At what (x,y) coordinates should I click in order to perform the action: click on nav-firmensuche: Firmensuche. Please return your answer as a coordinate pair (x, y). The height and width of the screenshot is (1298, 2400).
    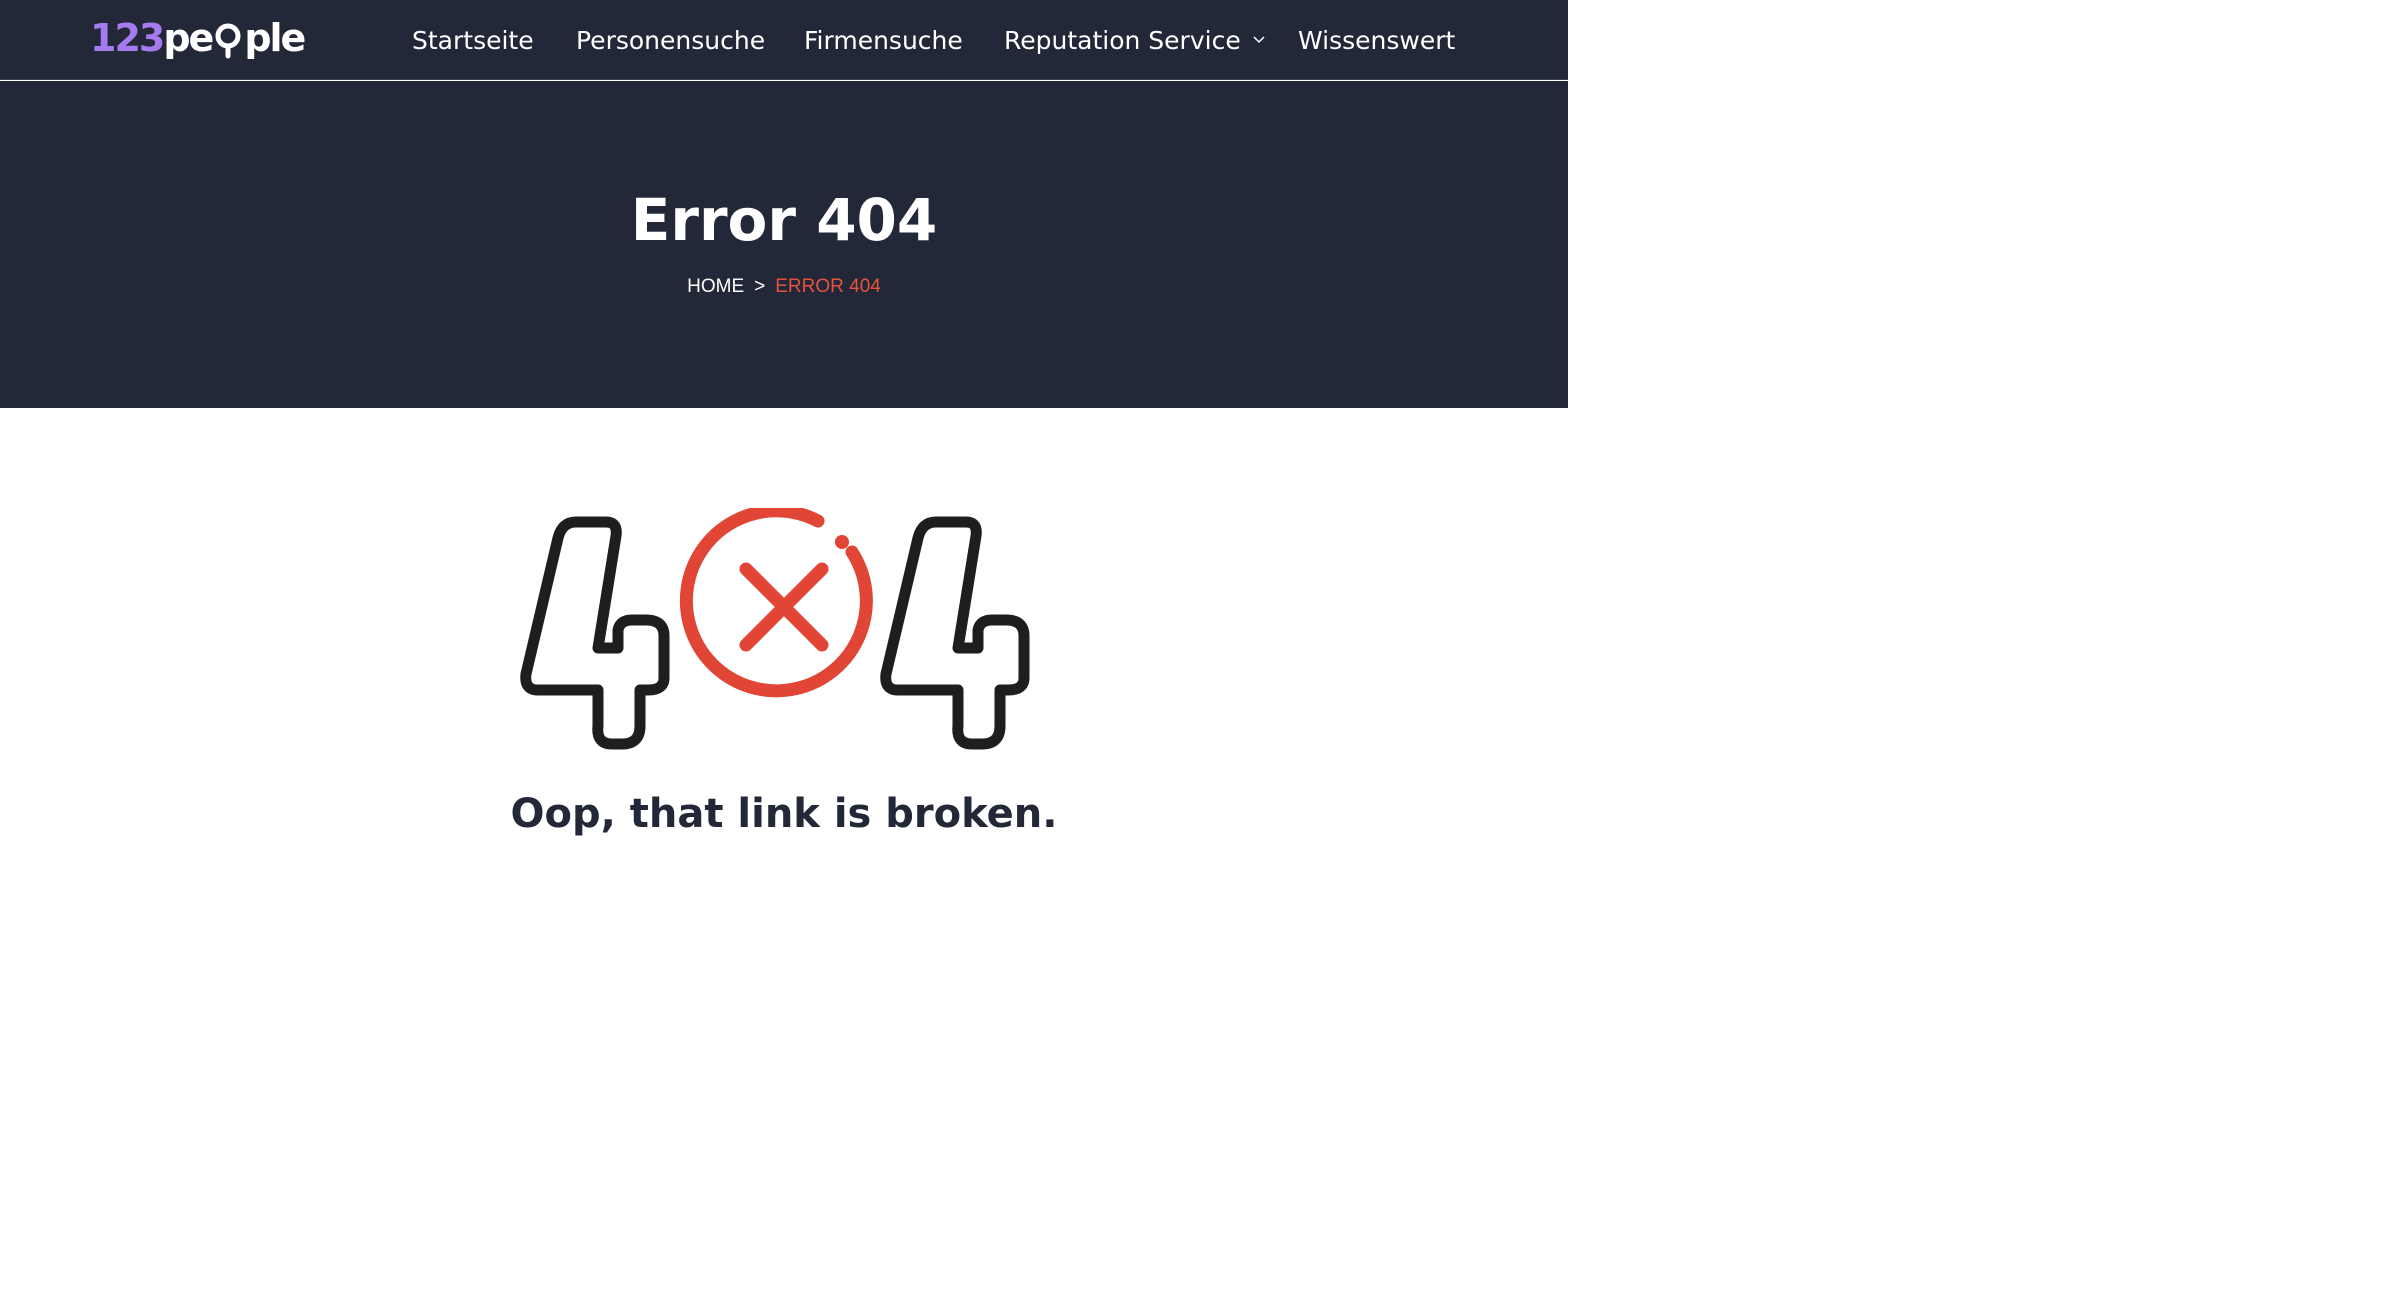
    Looking at the image, I should click on (883, 40).